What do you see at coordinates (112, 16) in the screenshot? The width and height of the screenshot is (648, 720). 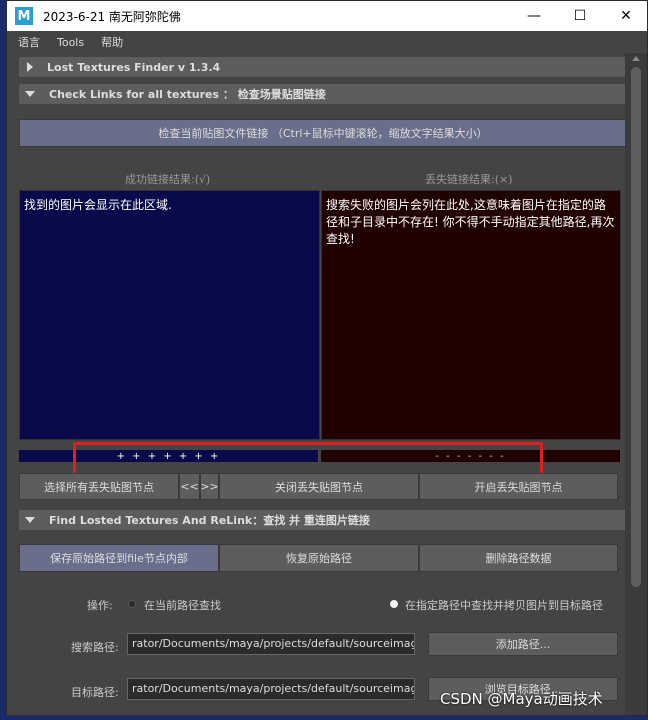 I see `window-title: 2023-6-21 南无阿弥陀佛` at bounding box center [112, 16].